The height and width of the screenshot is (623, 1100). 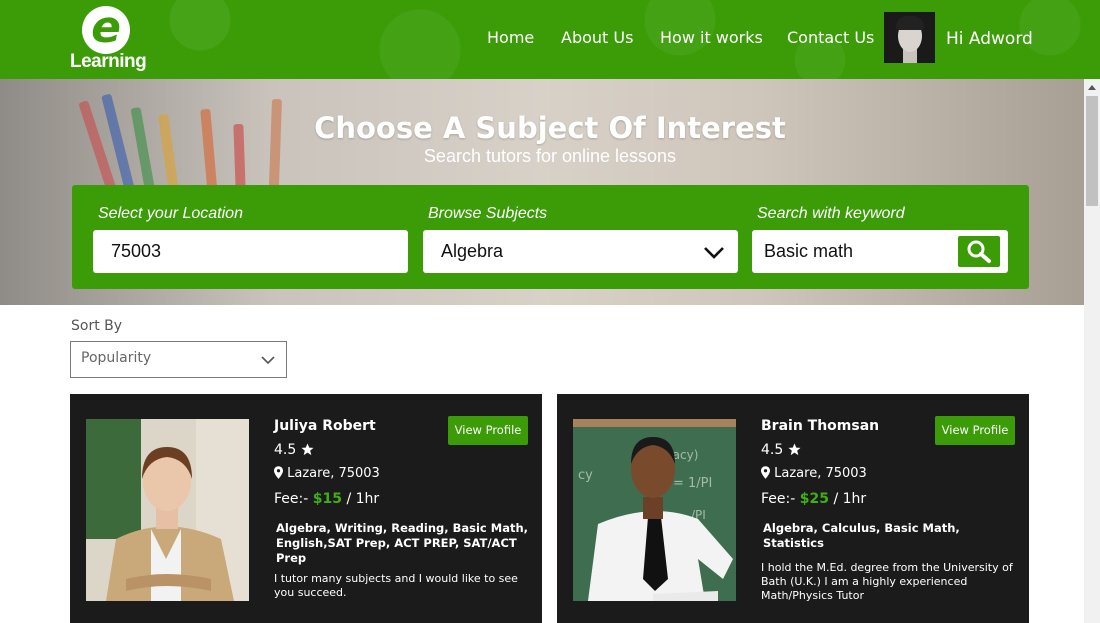 I want to click on subject-select: Algebra, so click(x=580, y=251).